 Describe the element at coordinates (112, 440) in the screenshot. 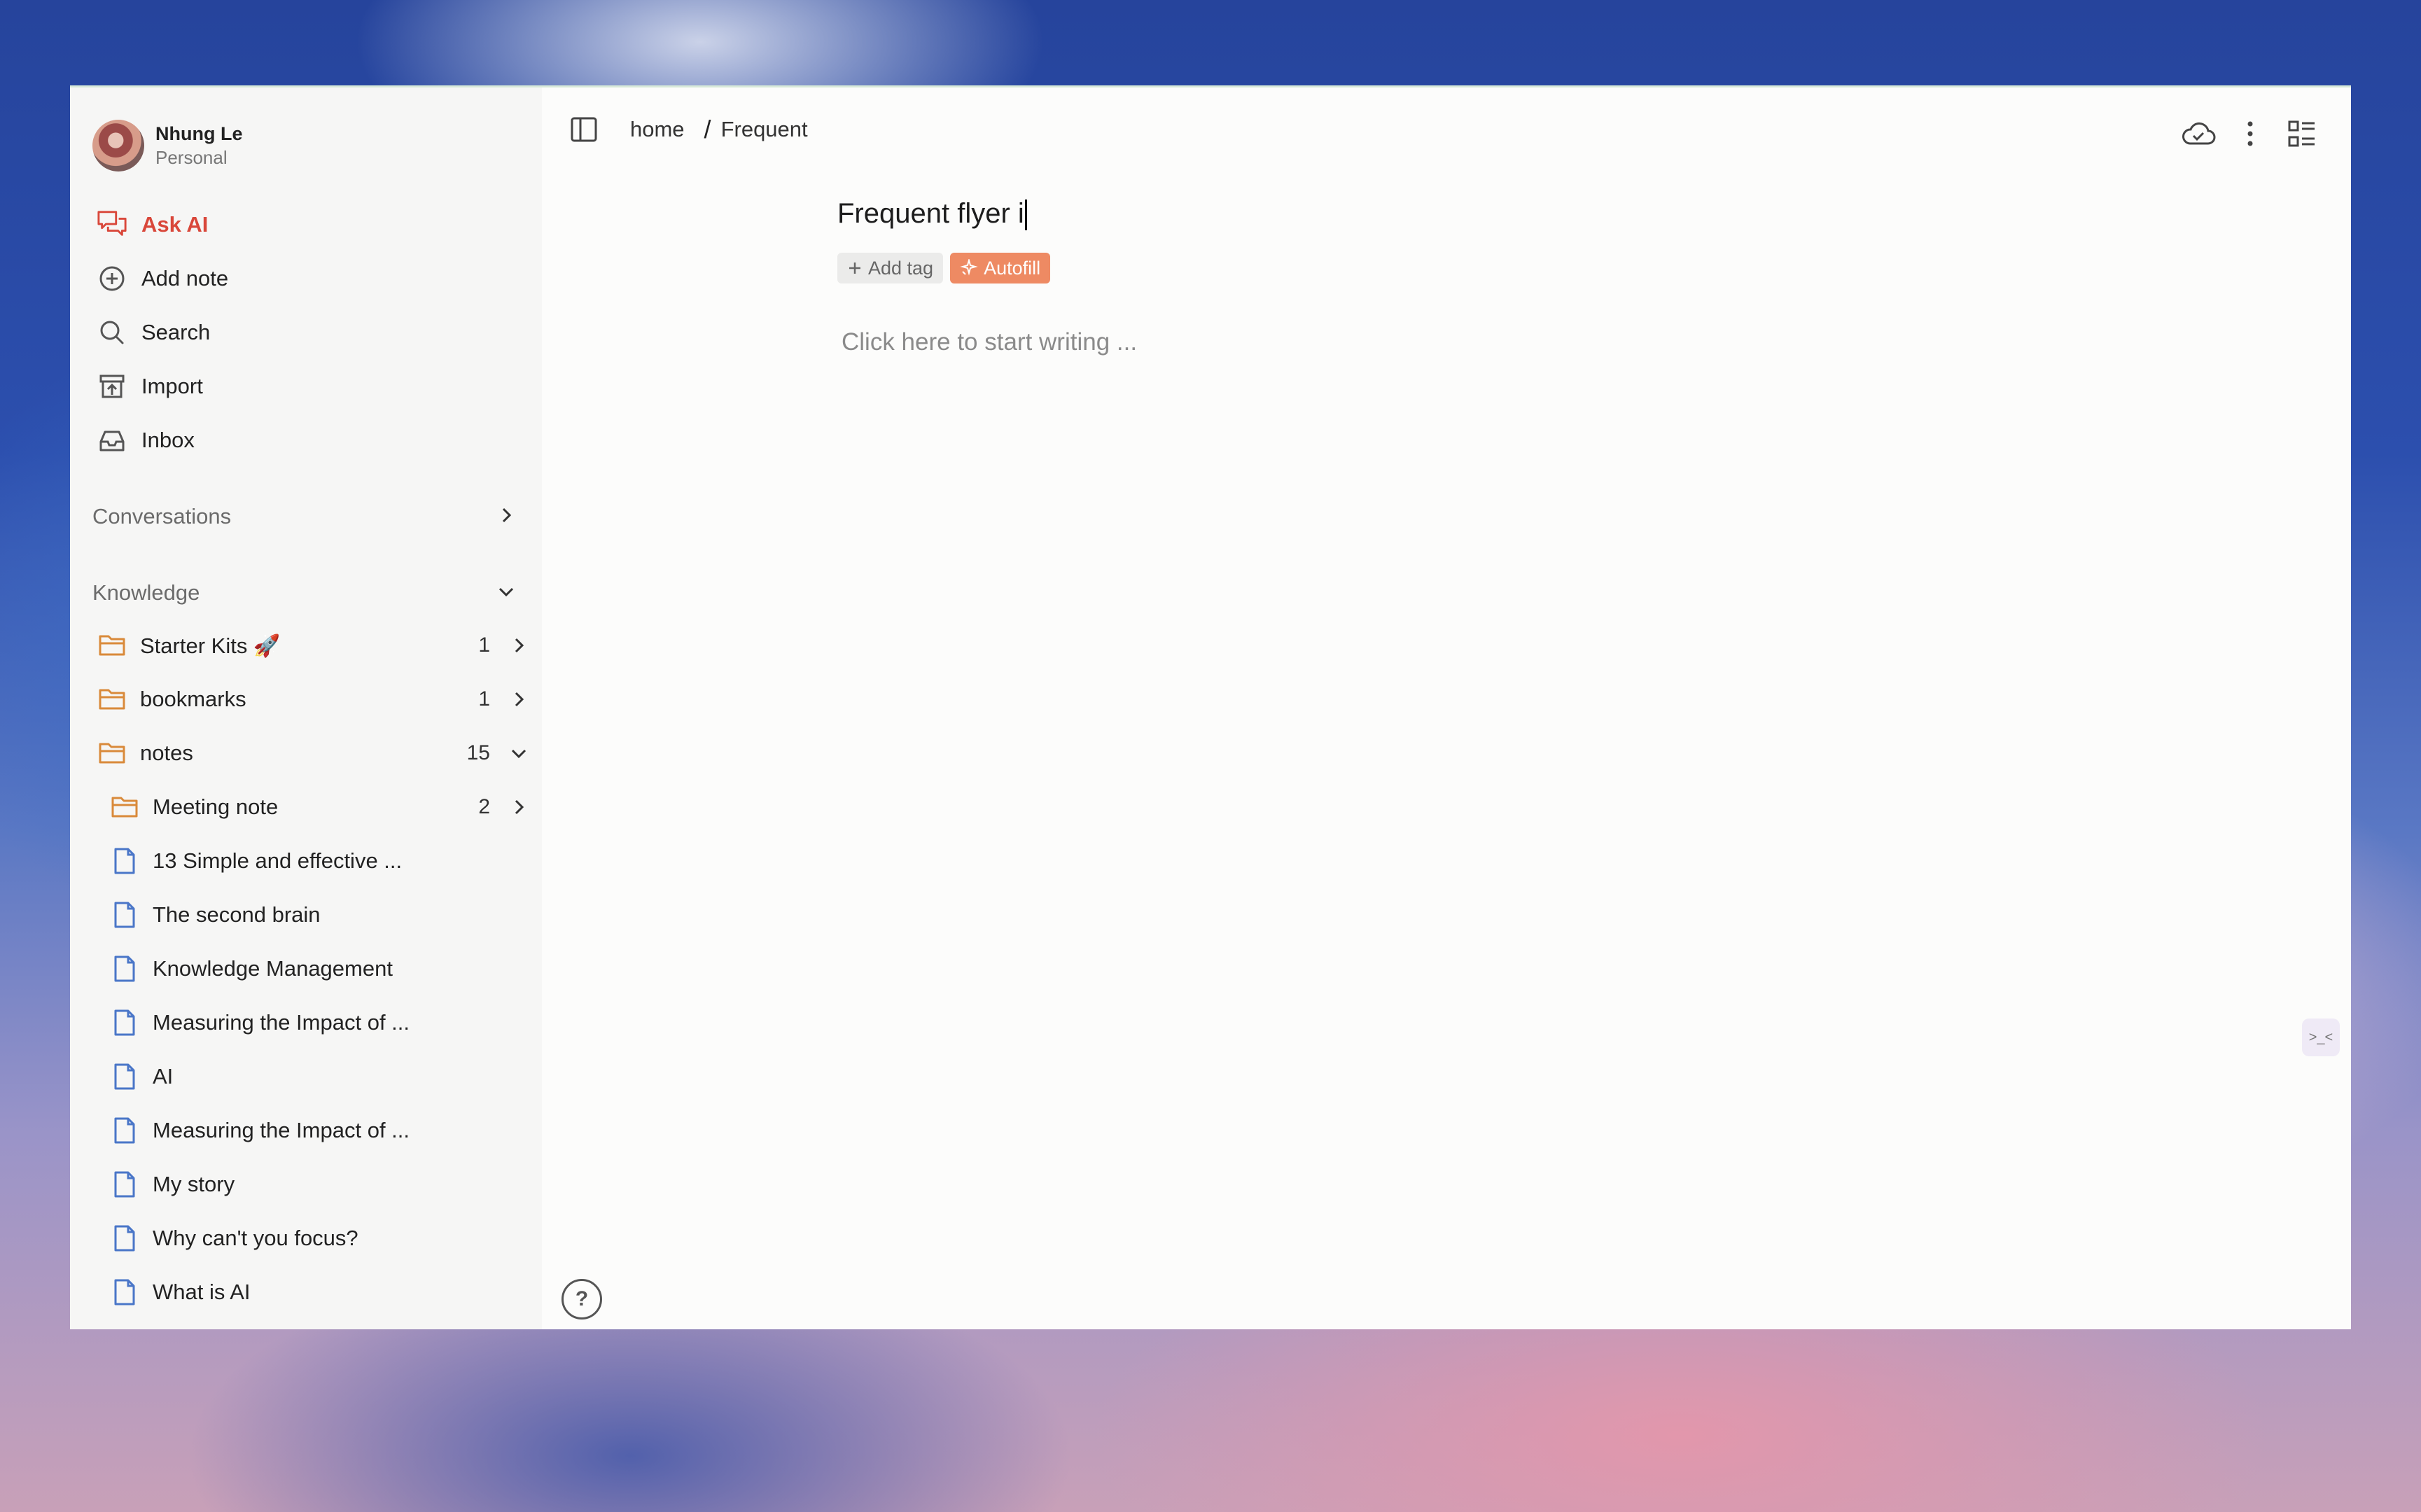

I see `inbox-icon` at that location.